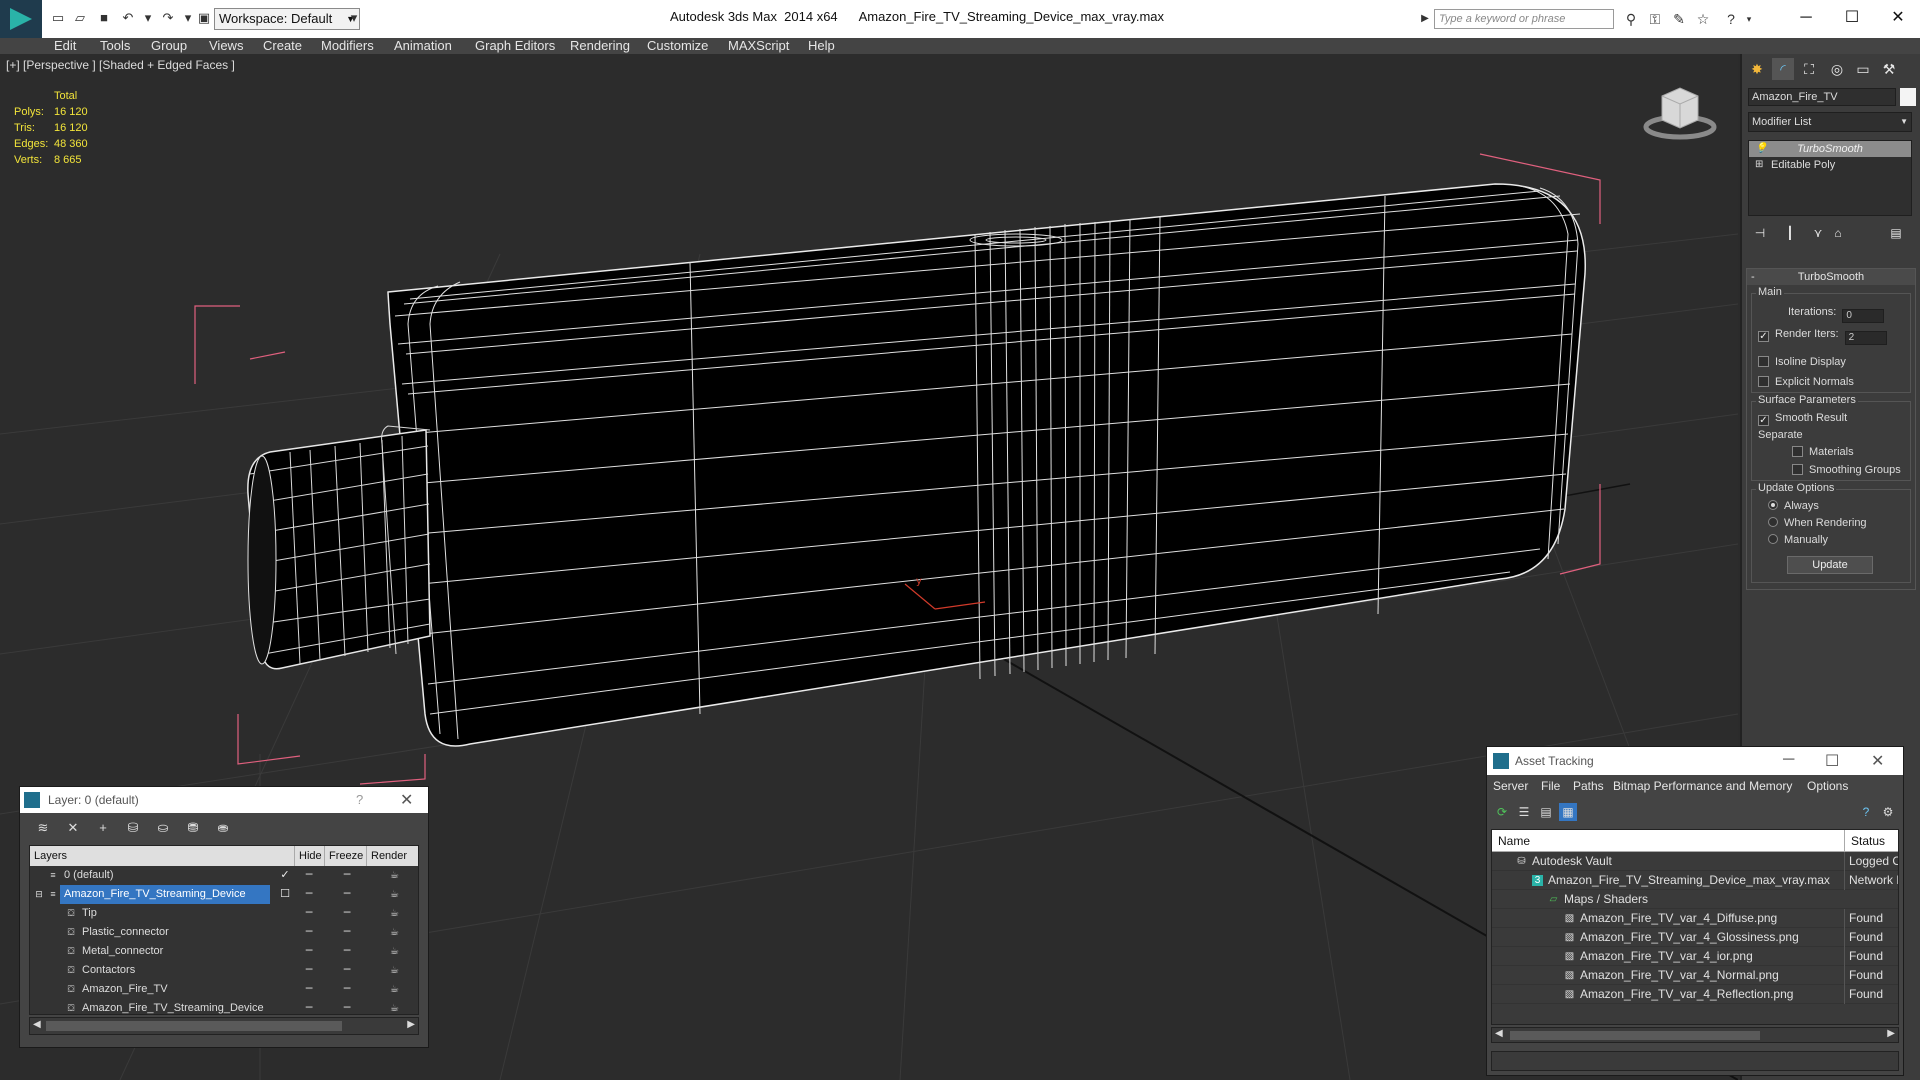  Describe the element at coordinates (1837, 69) in the screenshot. I see `motion-tab-icon: ◎` at that location.